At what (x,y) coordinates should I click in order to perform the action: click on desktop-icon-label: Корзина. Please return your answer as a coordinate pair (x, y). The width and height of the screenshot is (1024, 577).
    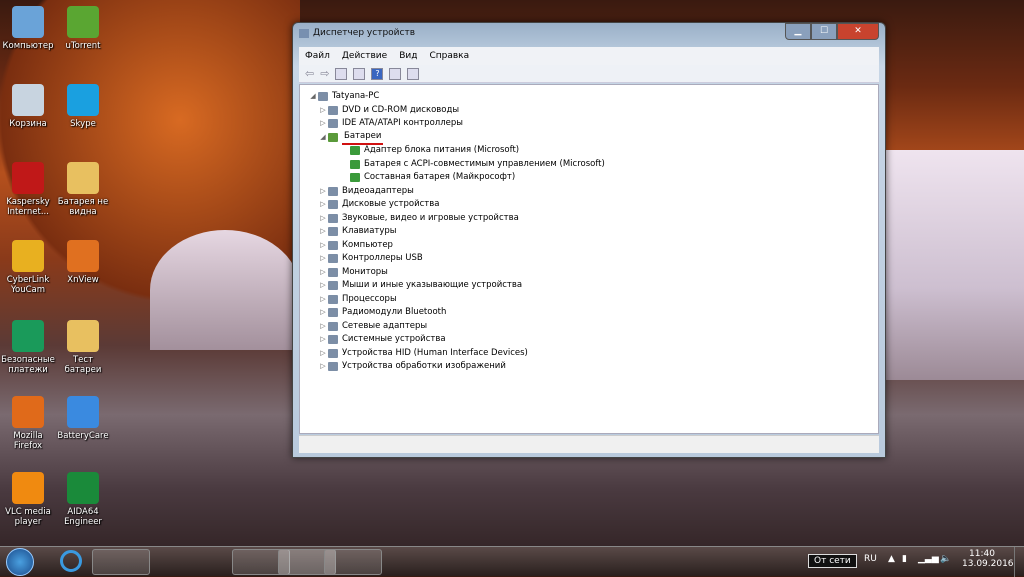
    Looking at the image, I should click on (28, 124).